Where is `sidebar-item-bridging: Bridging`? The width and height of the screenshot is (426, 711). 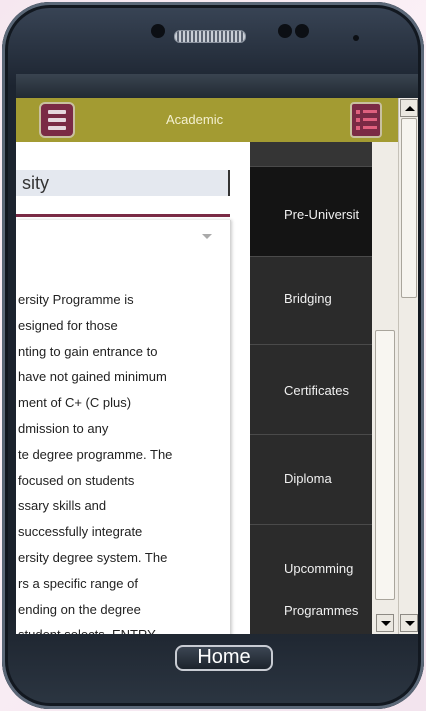
sidebar-item-bridging: Bridging is located at coordinates (311, 300).